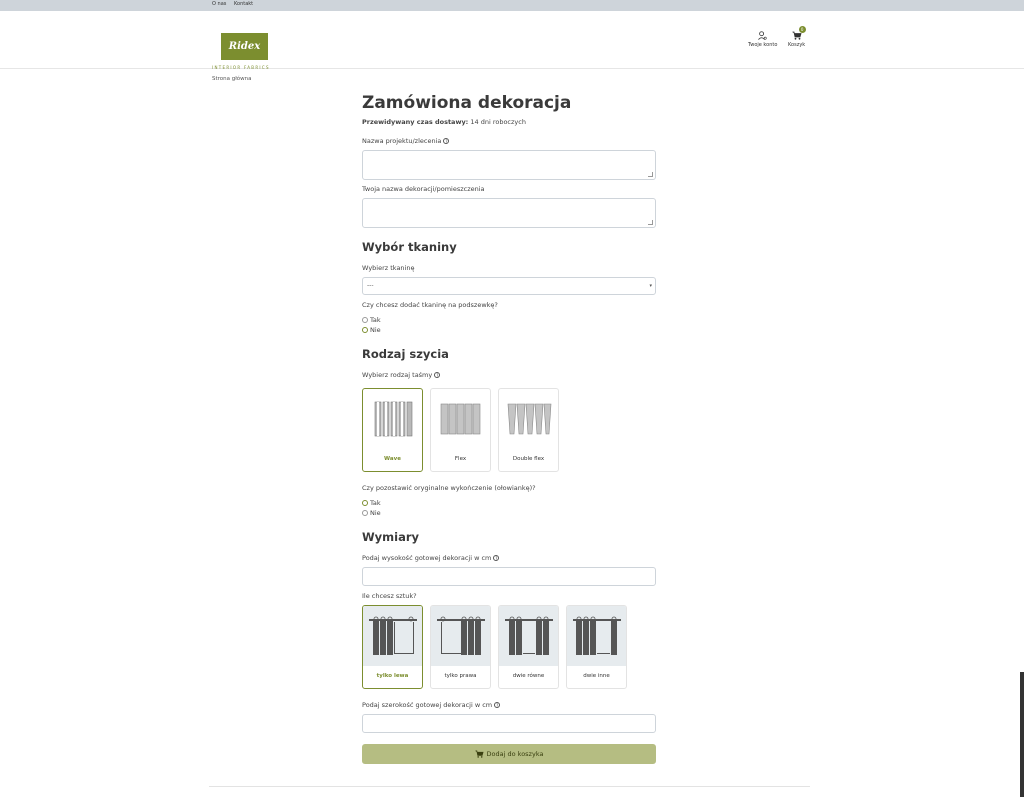 Image resolution: width=1024 pixels, height=801 pixels. Describe the element at coordinates (528, 636) in the screenshot. I see `two-equal-curtains-image` at that location.